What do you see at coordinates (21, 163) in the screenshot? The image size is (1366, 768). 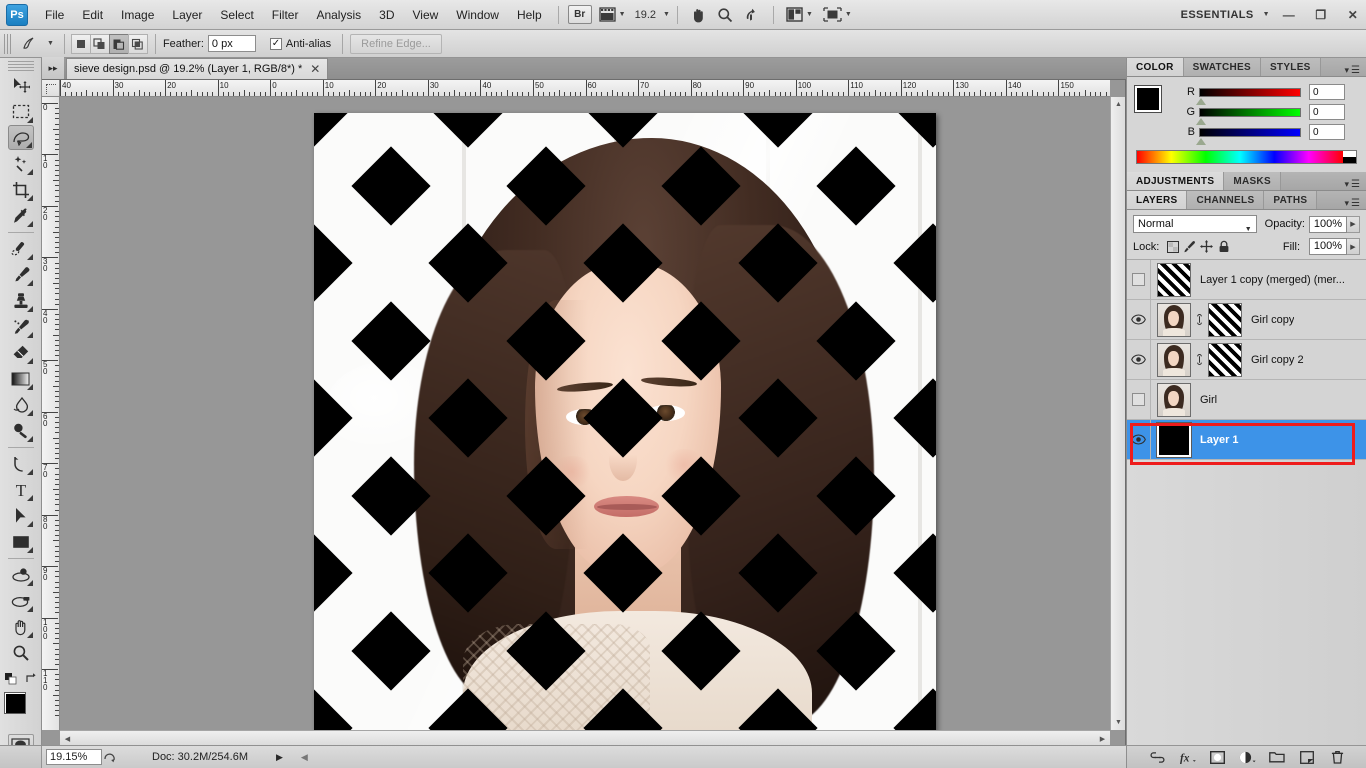 I see `quick-selection-tool` at bounding box center [21, 163].